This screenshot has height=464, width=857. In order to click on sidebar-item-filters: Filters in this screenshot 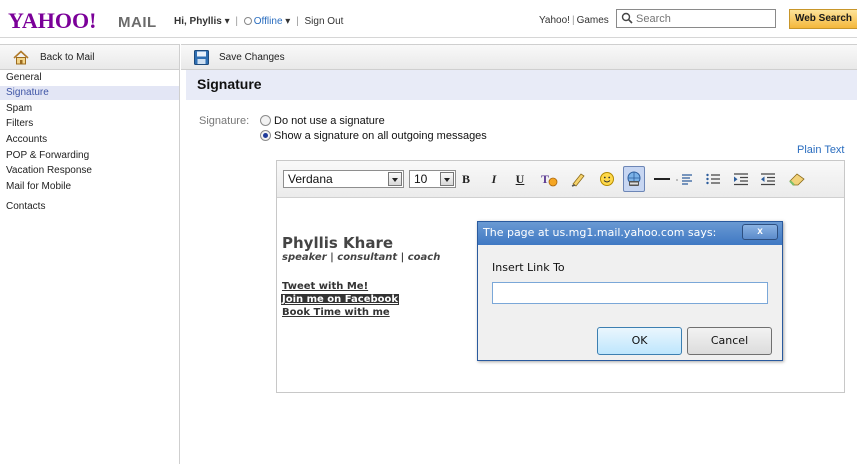, I will do `click(19, 123)`.